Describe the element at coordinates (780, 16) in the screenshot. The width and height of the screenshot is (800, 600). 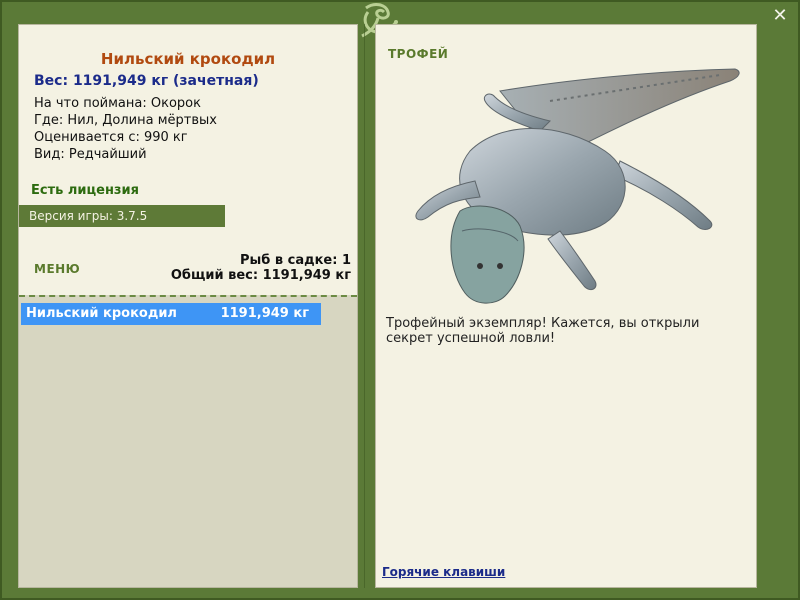
I see `close-button: ✕` at that location.